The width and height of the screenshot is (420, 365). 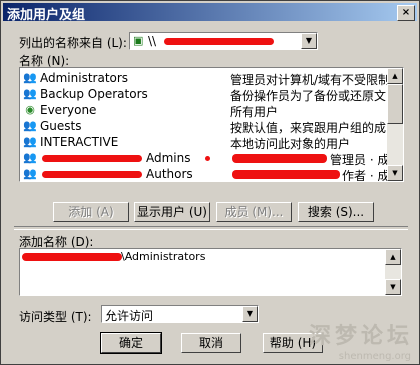 What do you see at coordinates (205, 126) in the screenshot?
I see `list-item: 👥 Guests 按默认值，来宾跟用户组的成` at bounding box center [205, 126].